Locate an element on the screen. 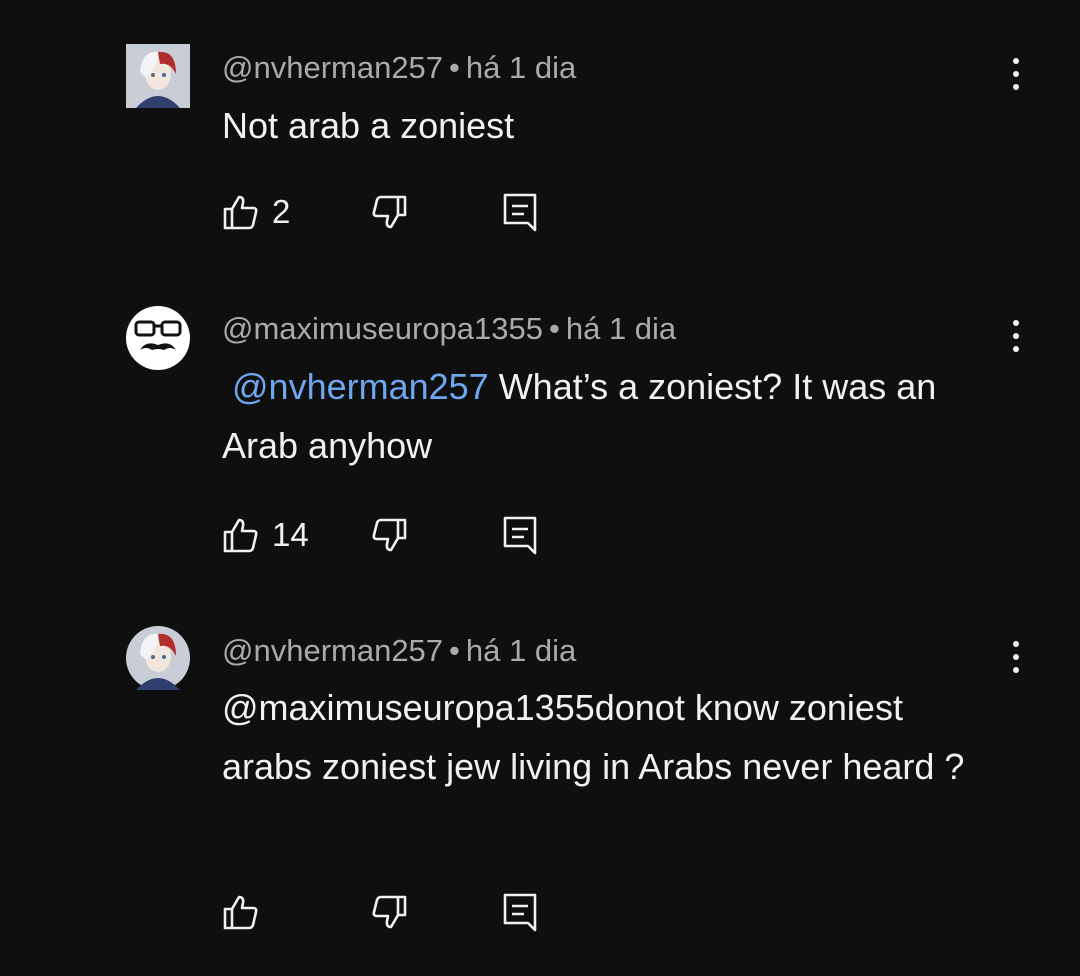 This screenshot has width=1080, height=976. like-count: 14 is located at coordinates (290, 534).